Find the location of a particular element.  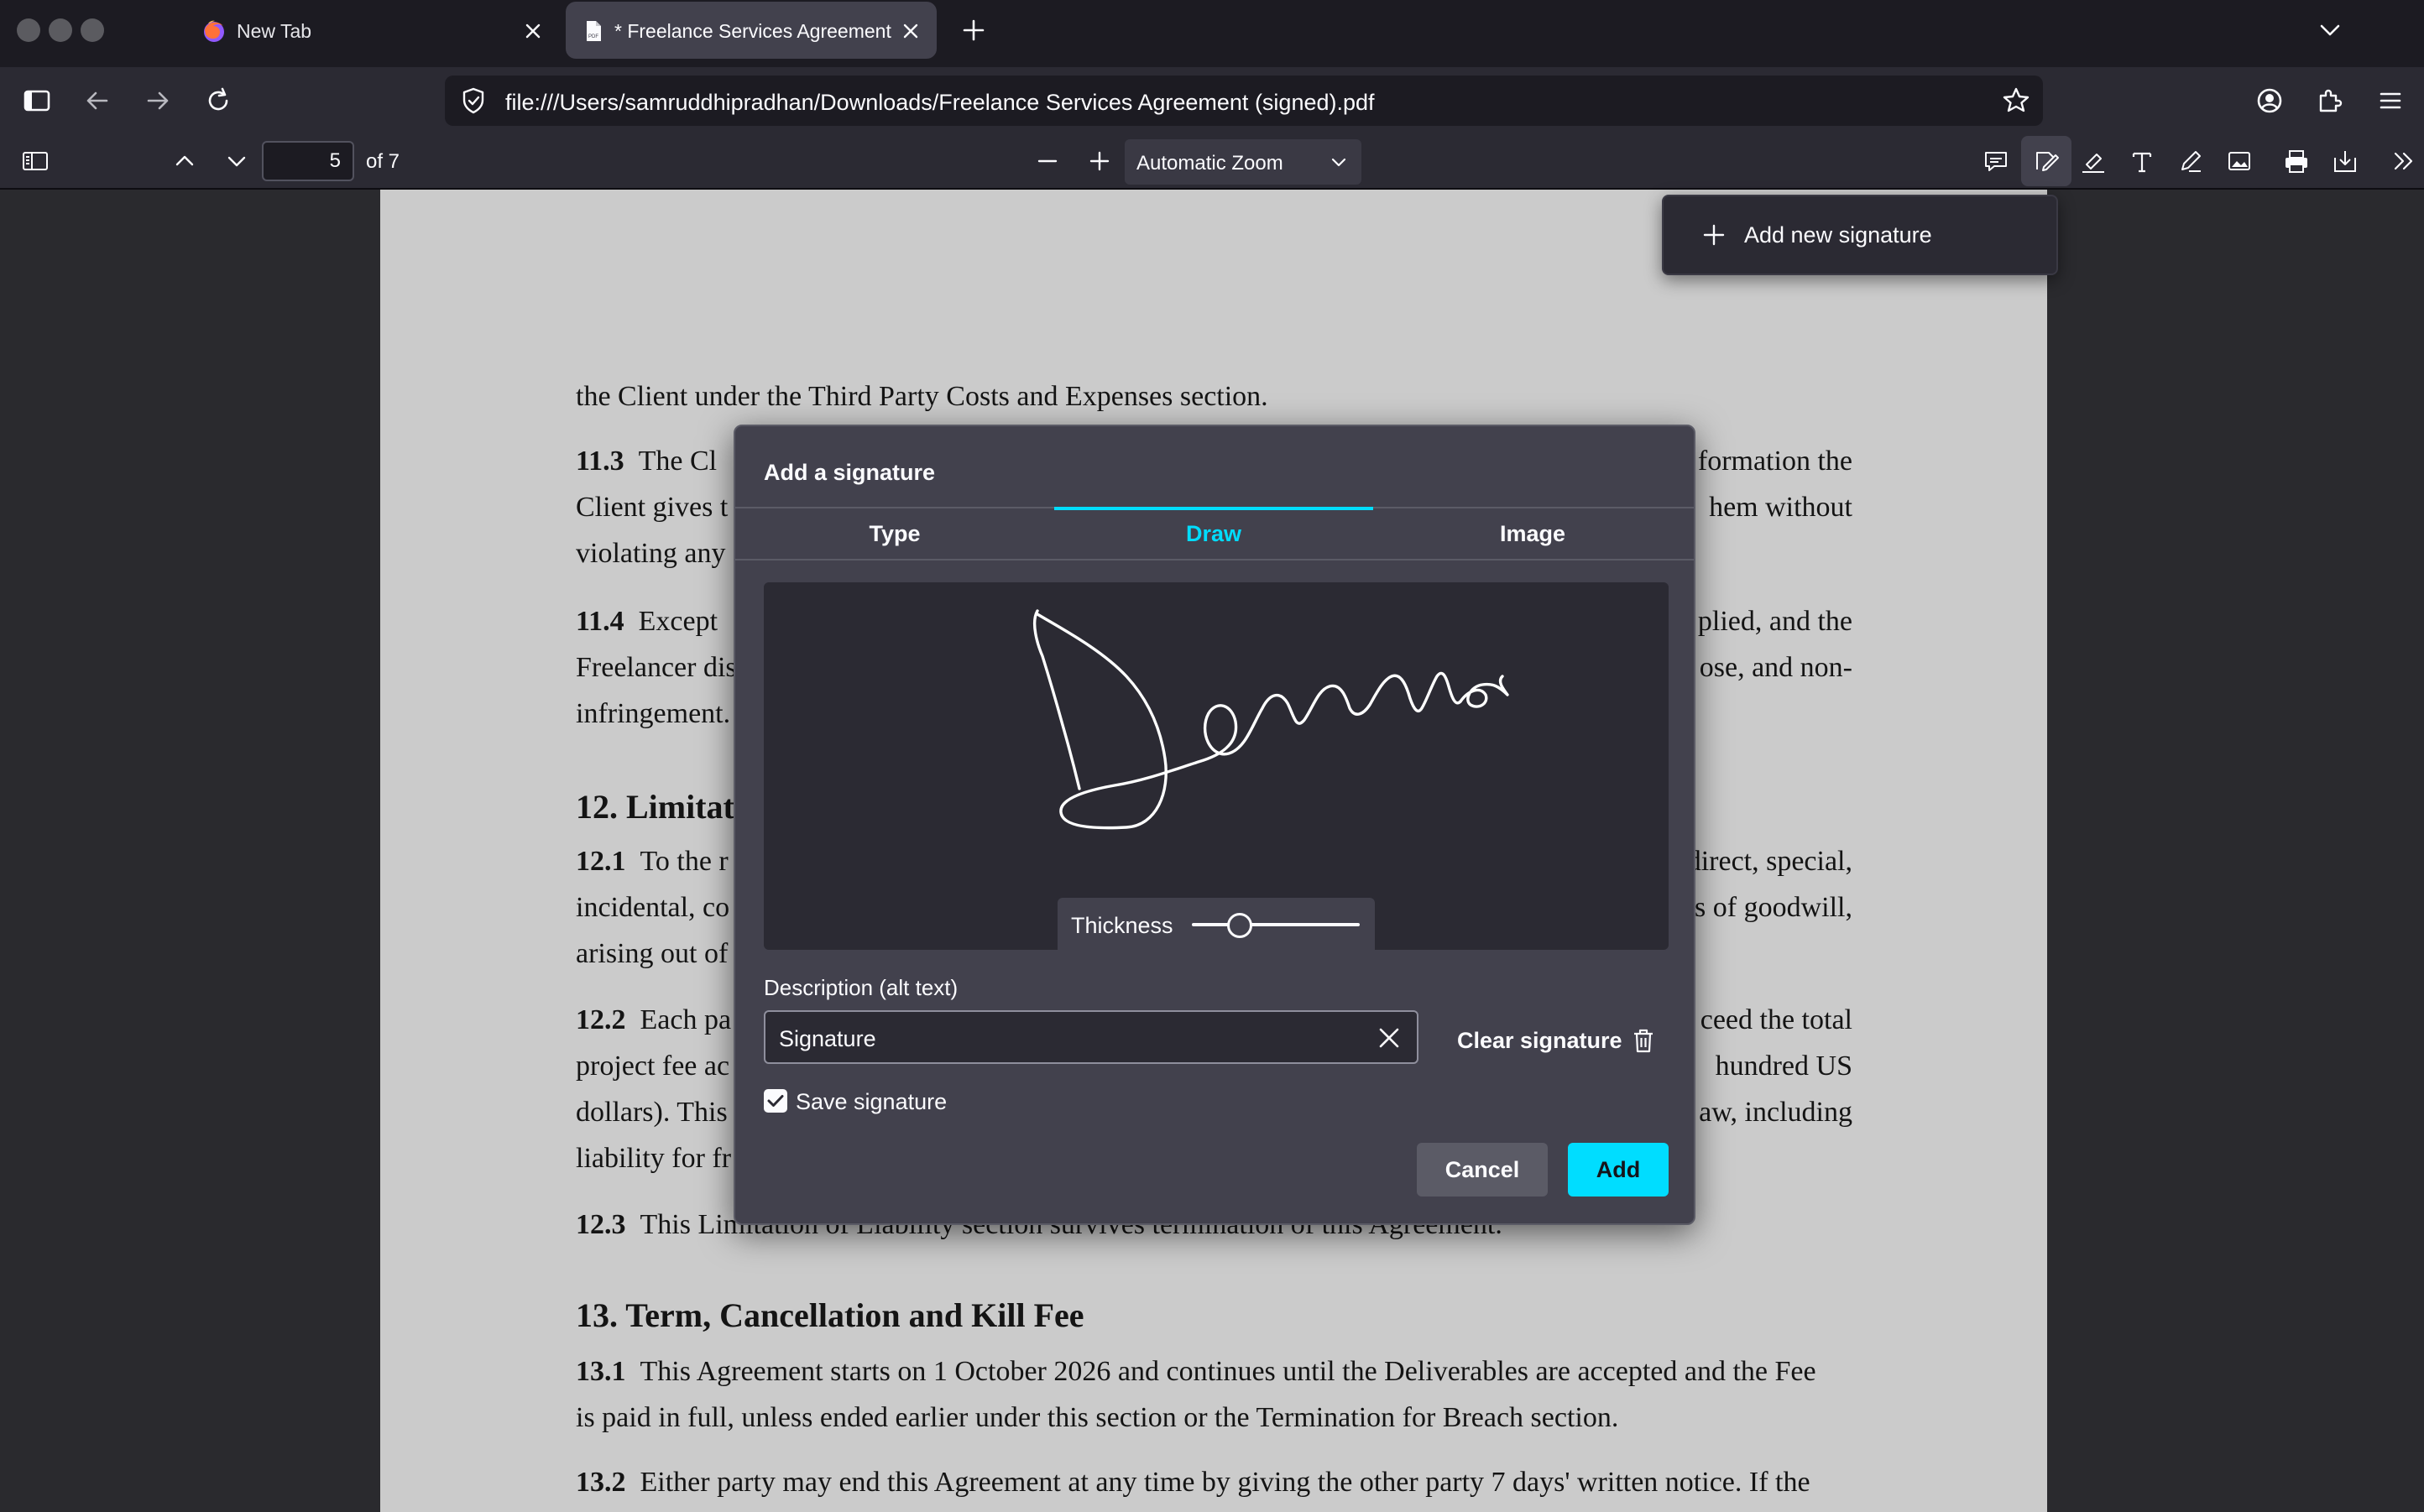

add-new-signature-item: Add new signature is located at coordinates (1860, 235).